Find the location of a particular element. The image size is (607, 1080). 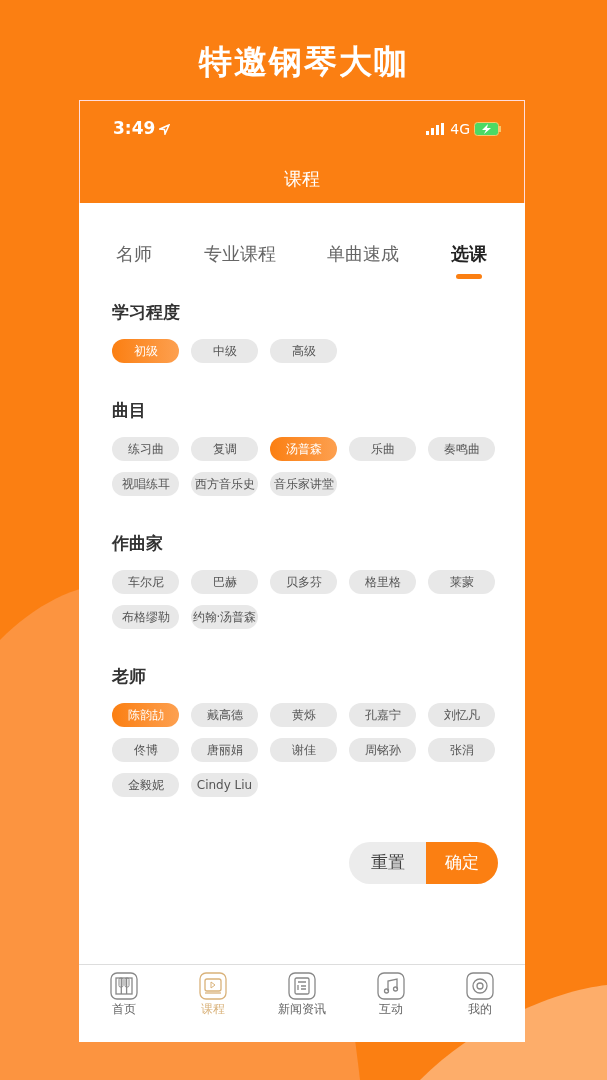

tab-indicator is located at coordinates (468, 276).